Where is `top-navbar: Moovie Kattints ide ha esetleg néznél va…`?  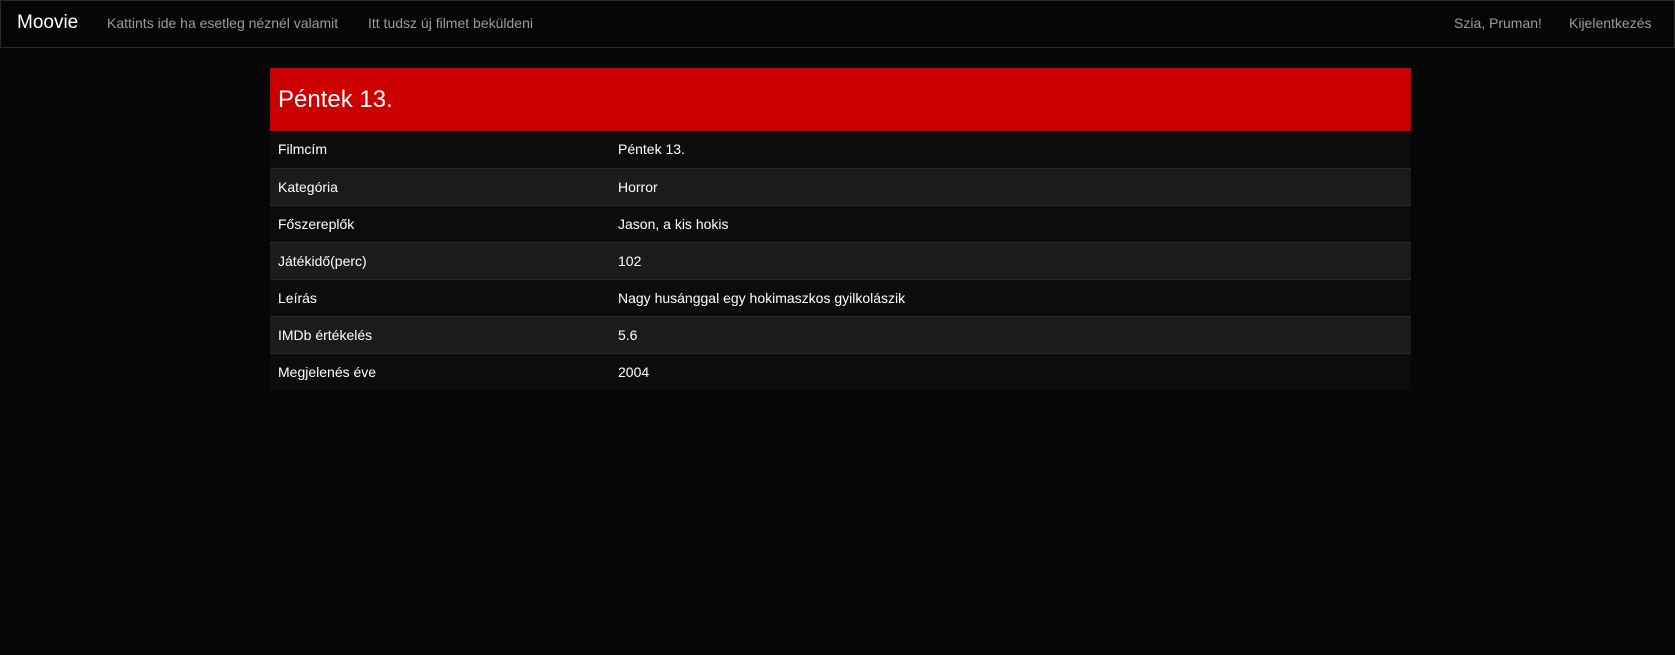
top-navbar: Moovie Kattints ide ha esetleg néznél va… is located at coordinates (837, 24).